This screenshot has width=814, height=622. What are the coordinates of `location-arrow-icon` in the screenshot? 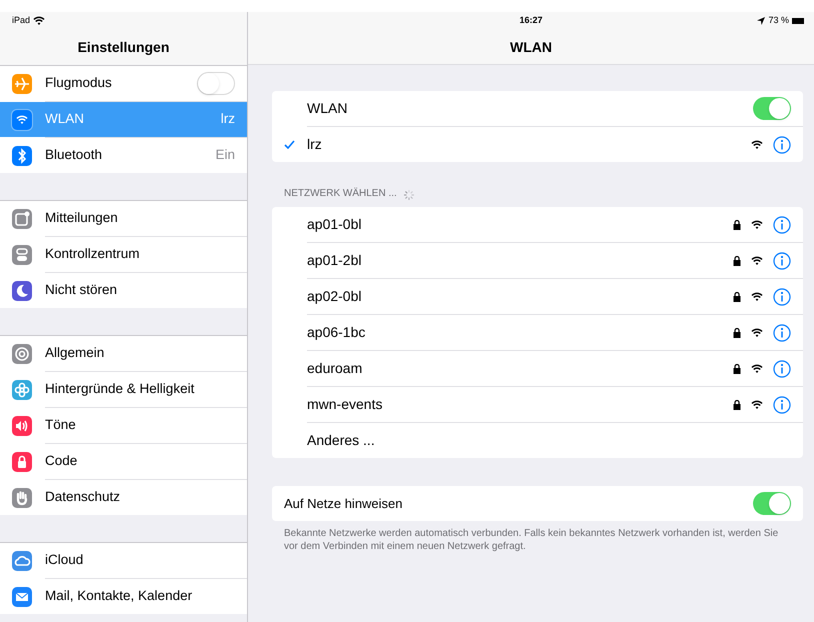 It's located at (761, 21).